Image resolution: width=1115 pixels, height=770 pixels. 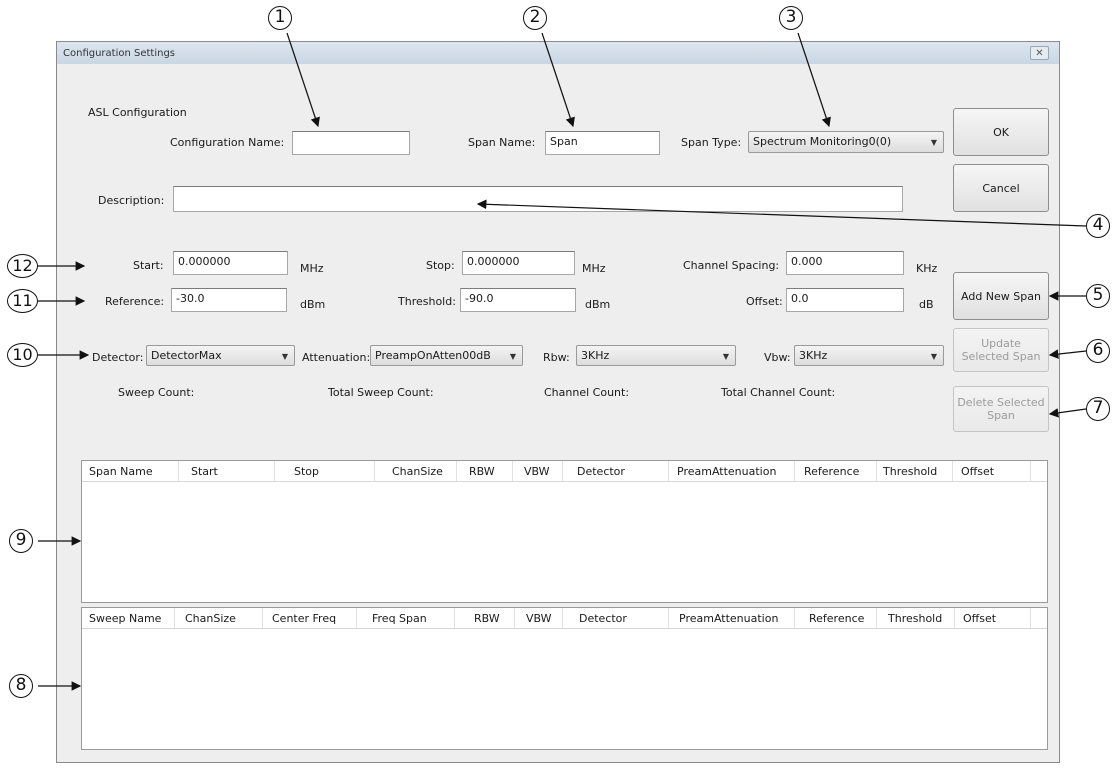 I want to click on callout-4: 4, so click(x=1098, y=226).